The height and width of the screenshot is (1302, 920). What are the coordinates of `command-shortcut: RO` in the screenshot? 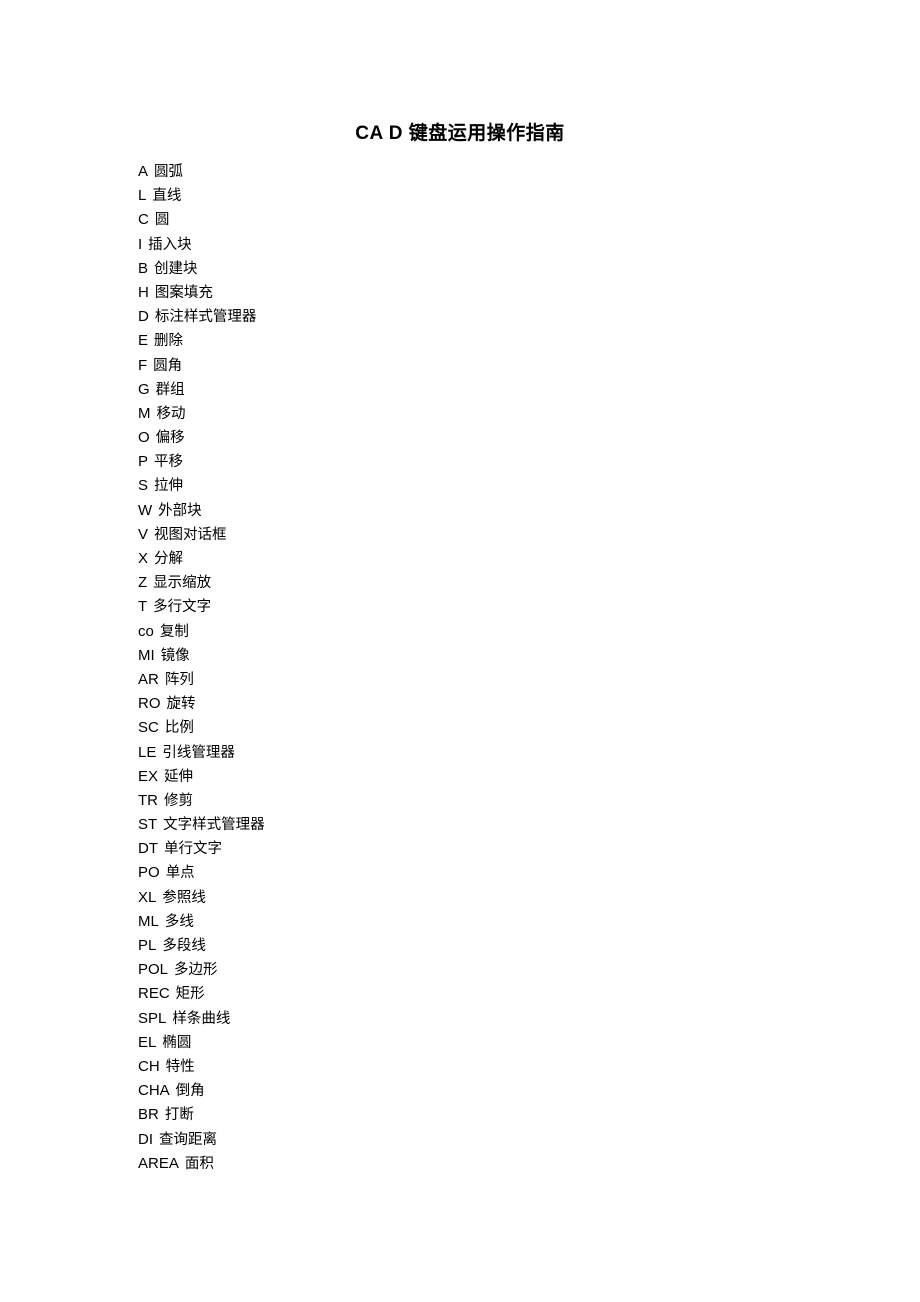 It's located at (149, 704).